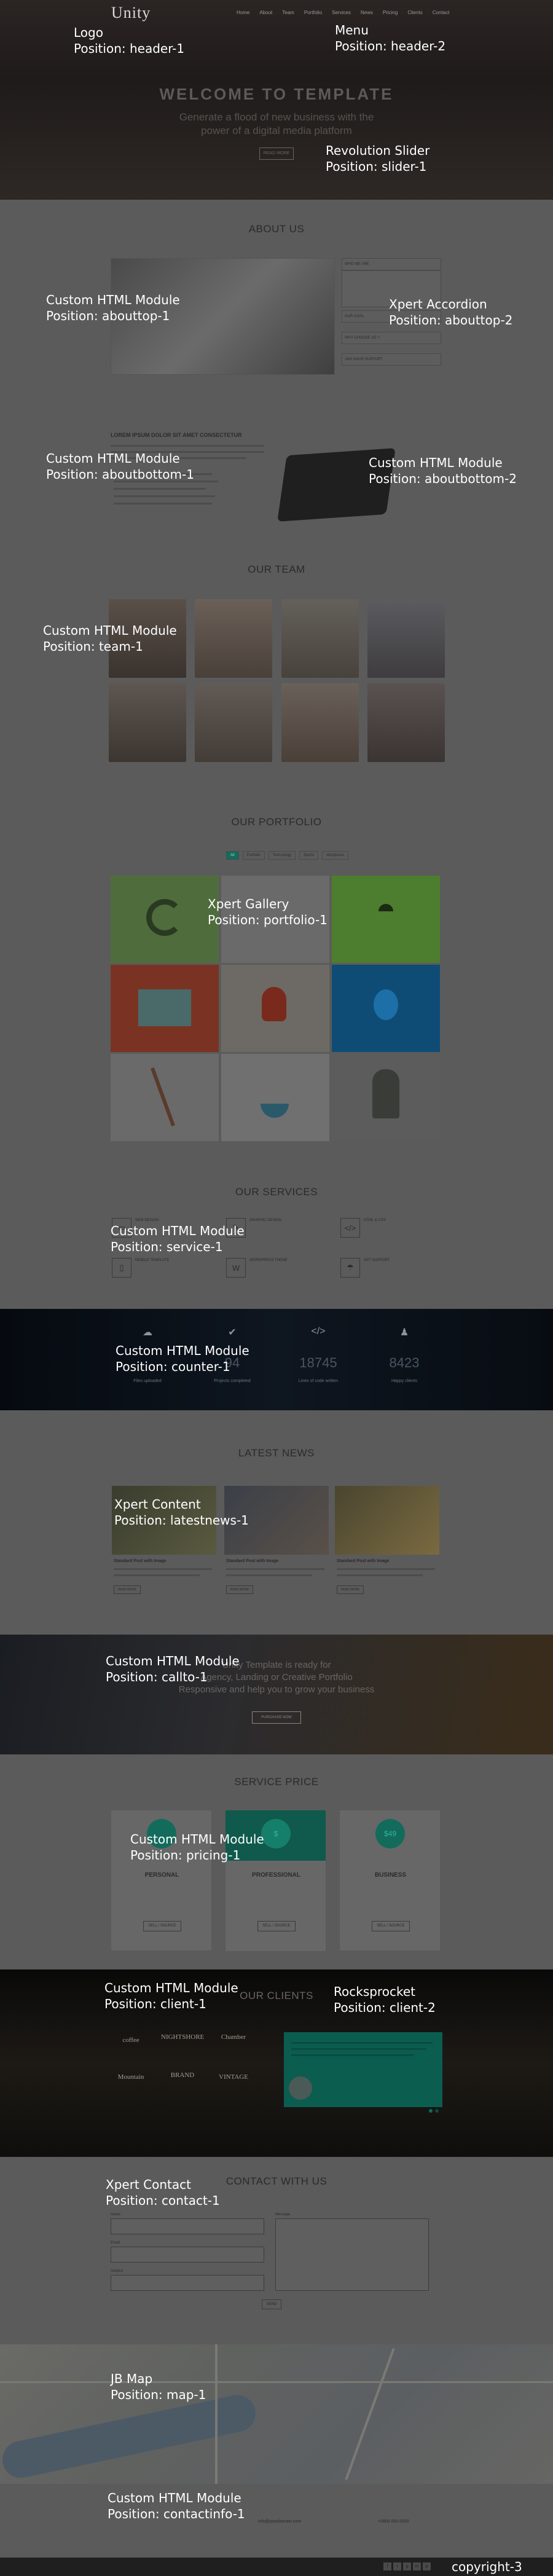  What do you see at coordinates (404, 1381) in the screenshot?
I see `counter-label: Happy clients` at bounding box center [404, 1381].